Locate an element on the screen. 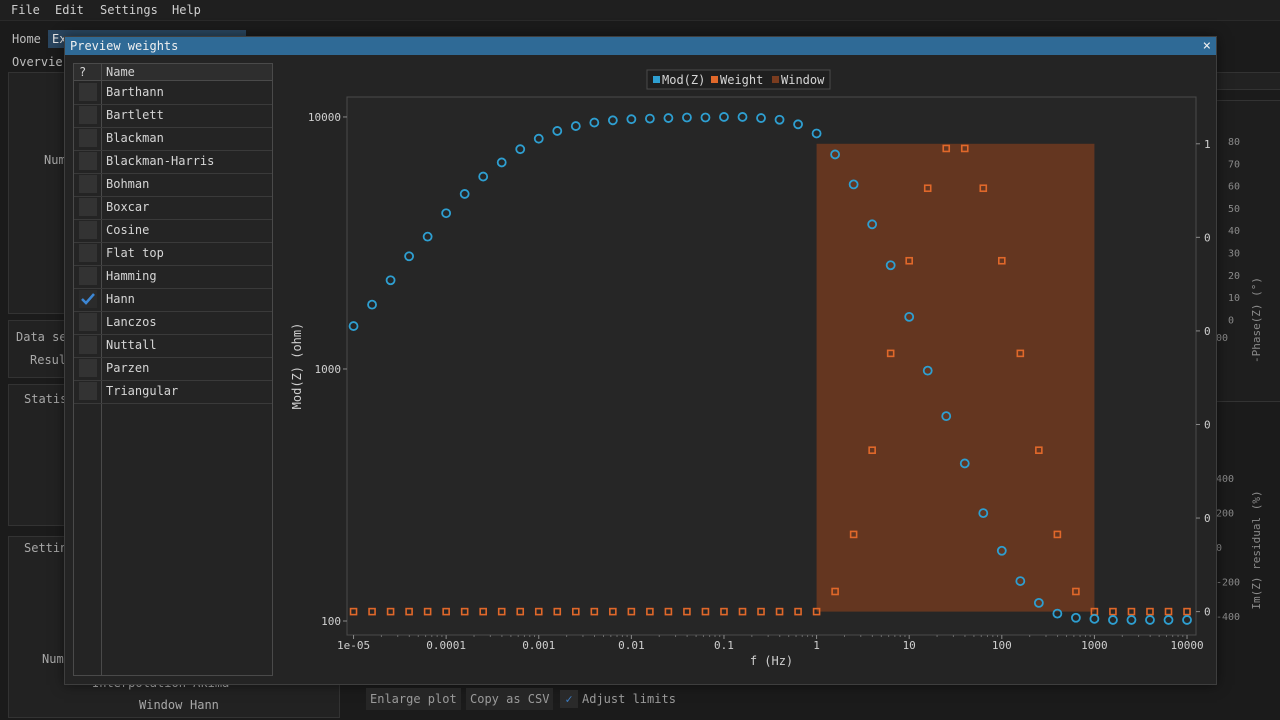 The image size is (1280, 720). table-row: Bartlett is located at coordinates (173, 116).